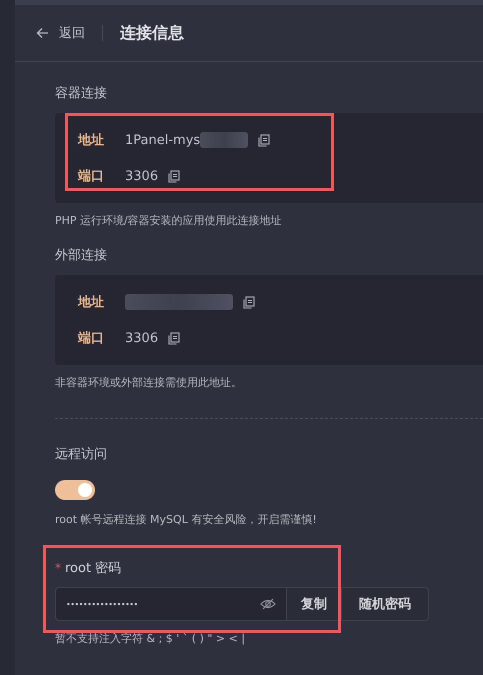  I want to click on password-field: •••••••••••••••••, so click(171, 604).